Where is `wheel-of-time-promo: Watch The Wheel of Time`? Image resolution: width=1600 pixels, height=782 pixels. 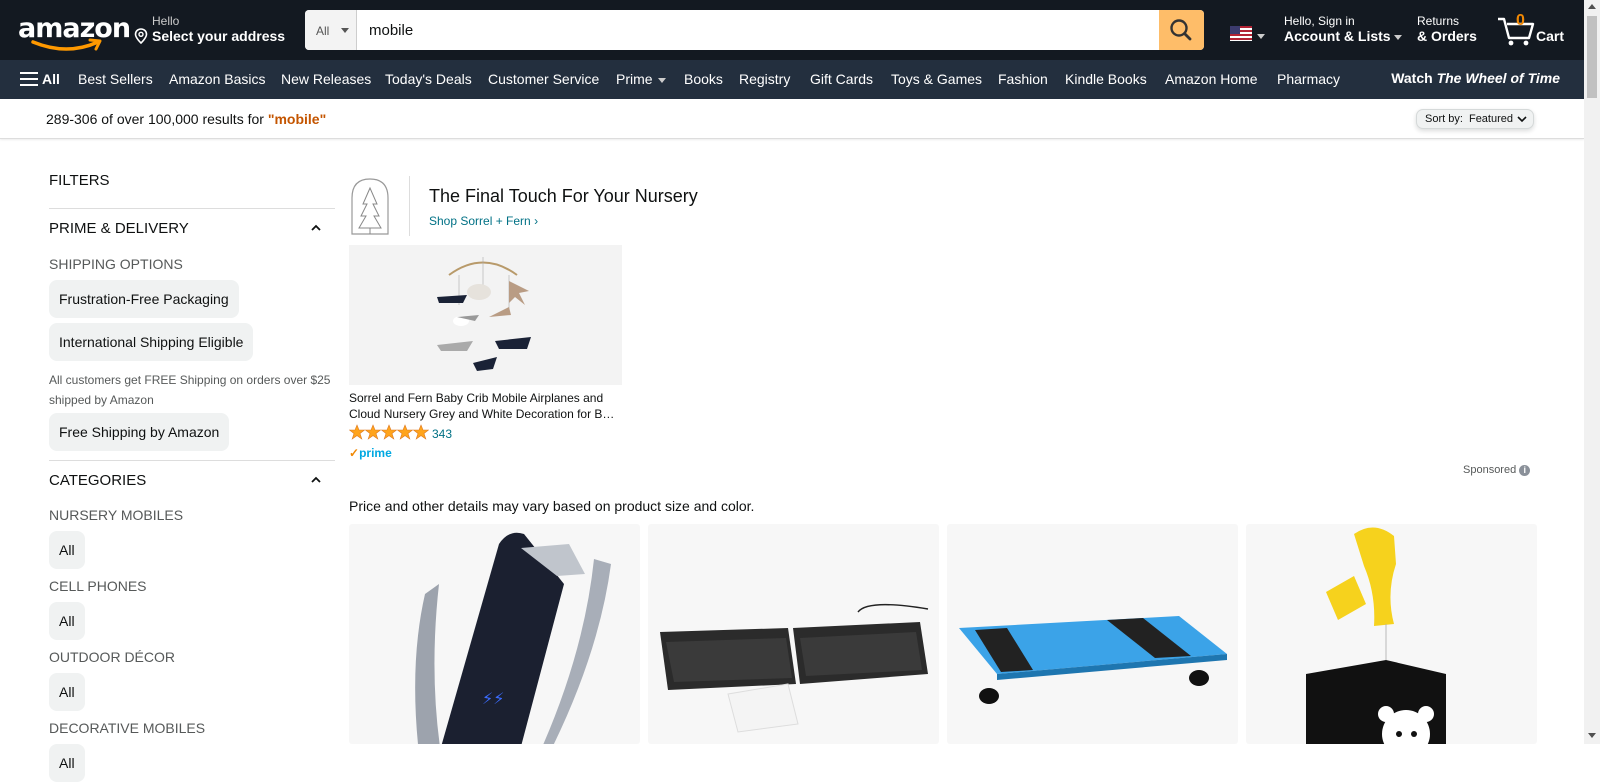 wheel-of-time-promo: Watch The Wheel of Time is located at coordinates (1475, 78).